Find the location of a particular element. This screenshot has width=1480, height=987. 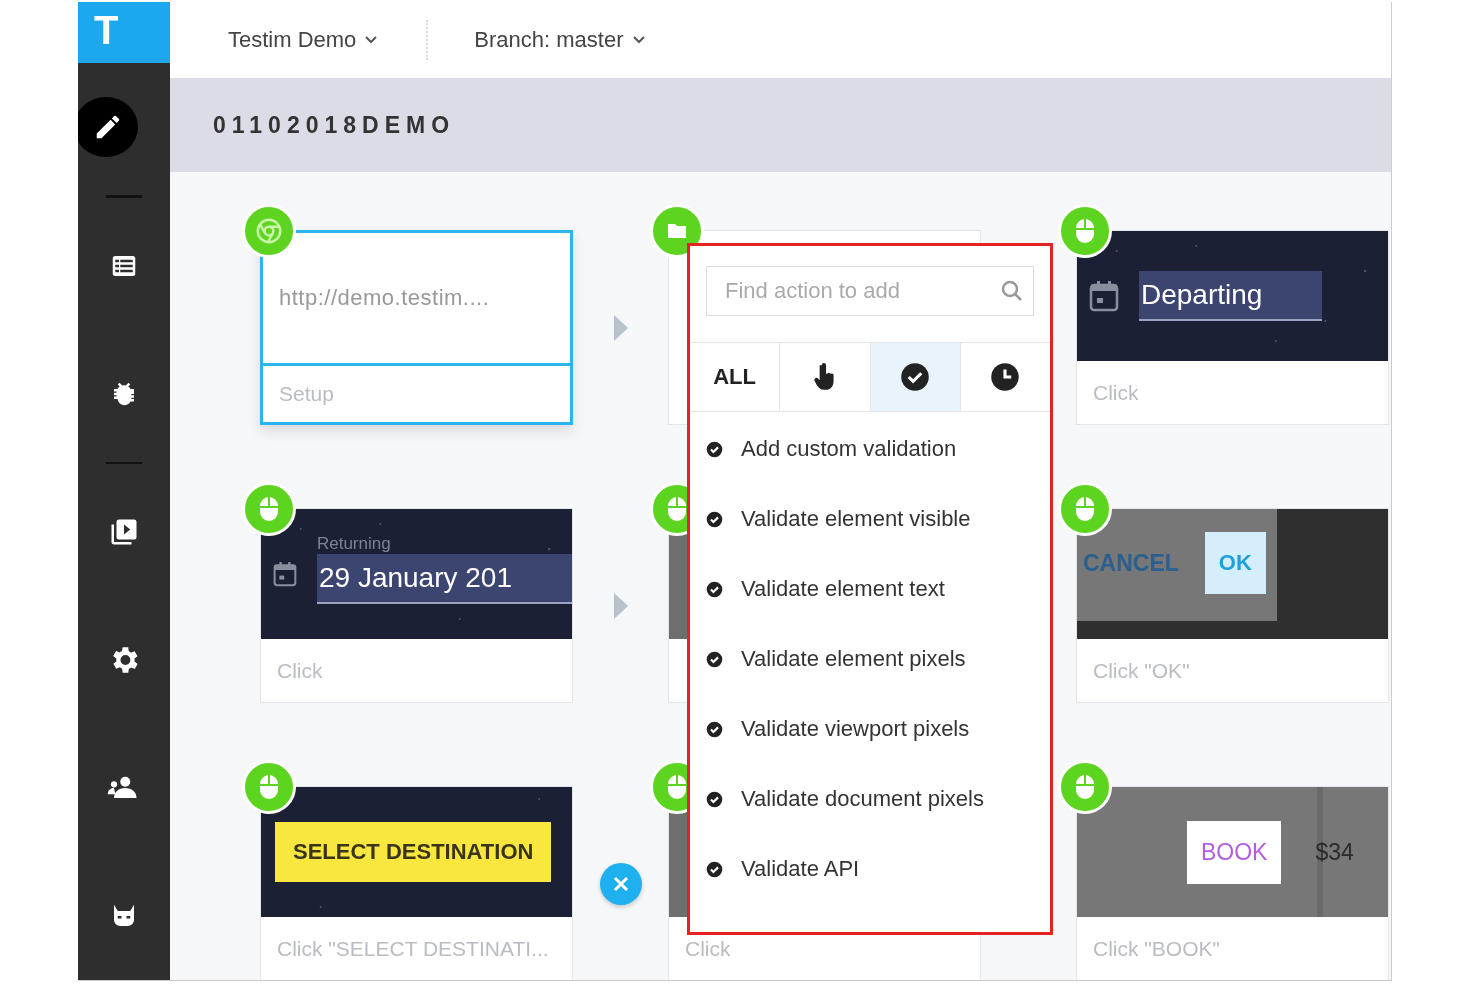

action-item: Validate element visible is located at coordinates (870, 519).